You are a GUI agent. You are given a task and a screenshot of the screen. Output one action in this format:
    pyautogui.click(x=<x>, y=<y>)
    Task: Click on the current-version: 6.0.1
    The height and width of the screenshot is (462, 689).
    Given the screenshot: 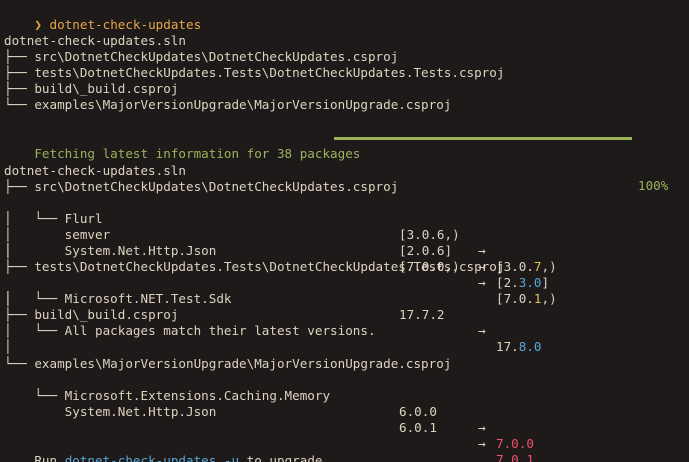 What is the action you would take?
    pyautogui.click(x=418, y=427)
    